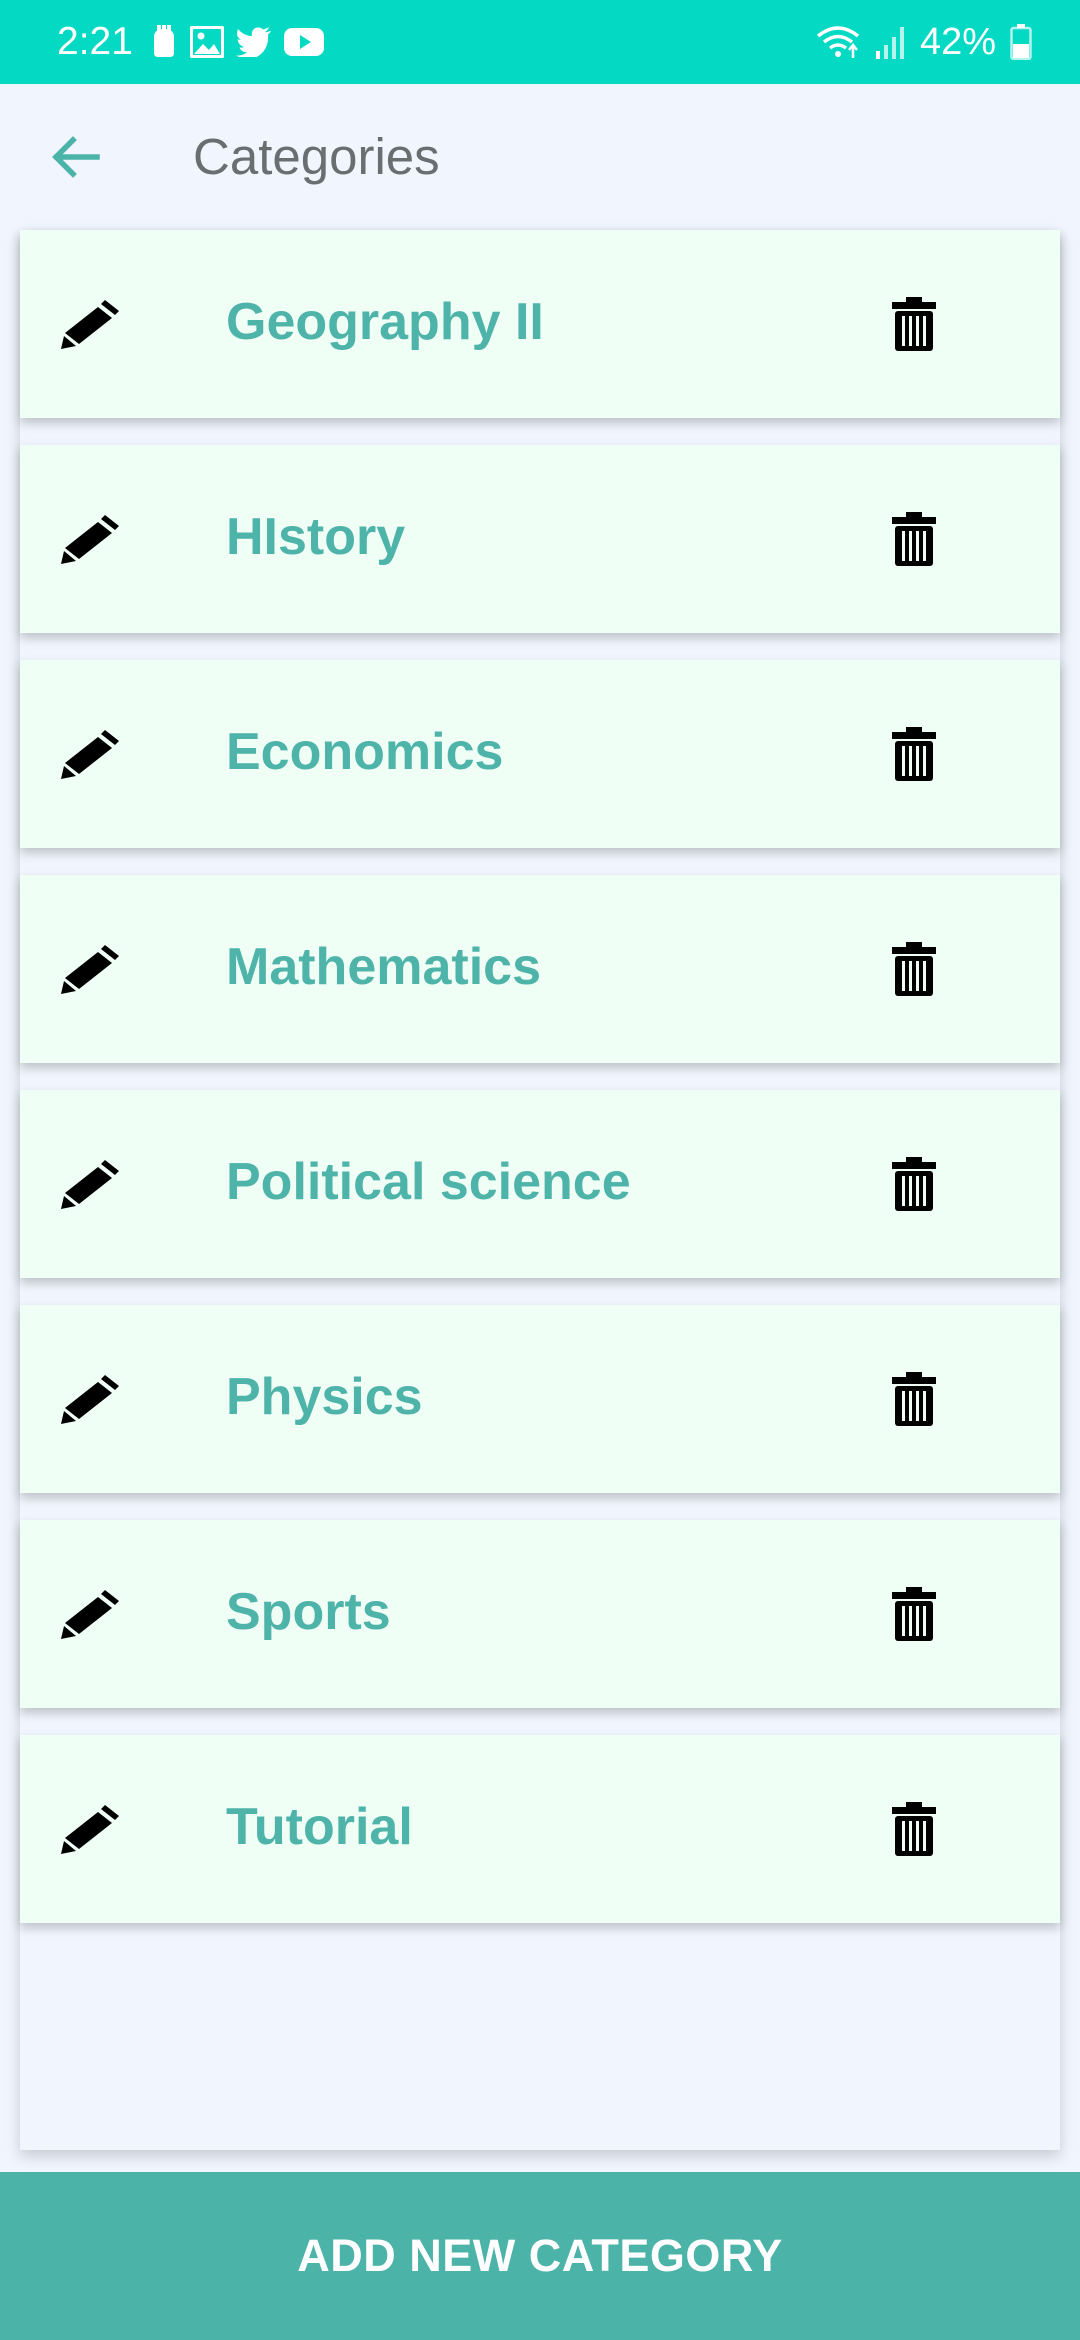 The image size is (1080, 2340). I want to click on wifi-icon, so click(838, 42).